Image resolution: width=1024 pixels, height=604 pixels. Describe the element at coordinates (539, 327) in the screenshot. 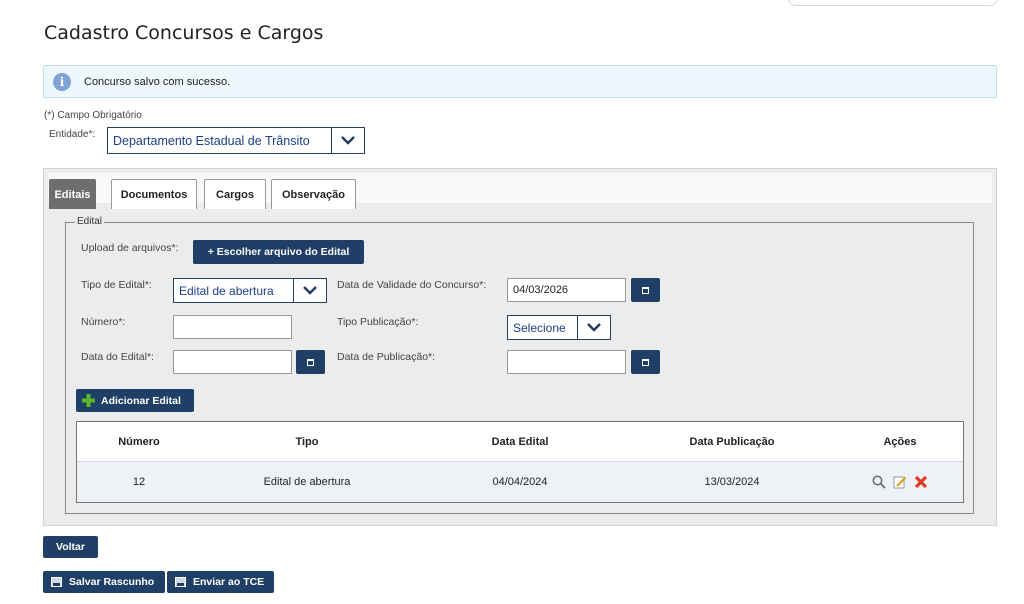

I see `tipo-publicacao-value: Selecione` at that location.